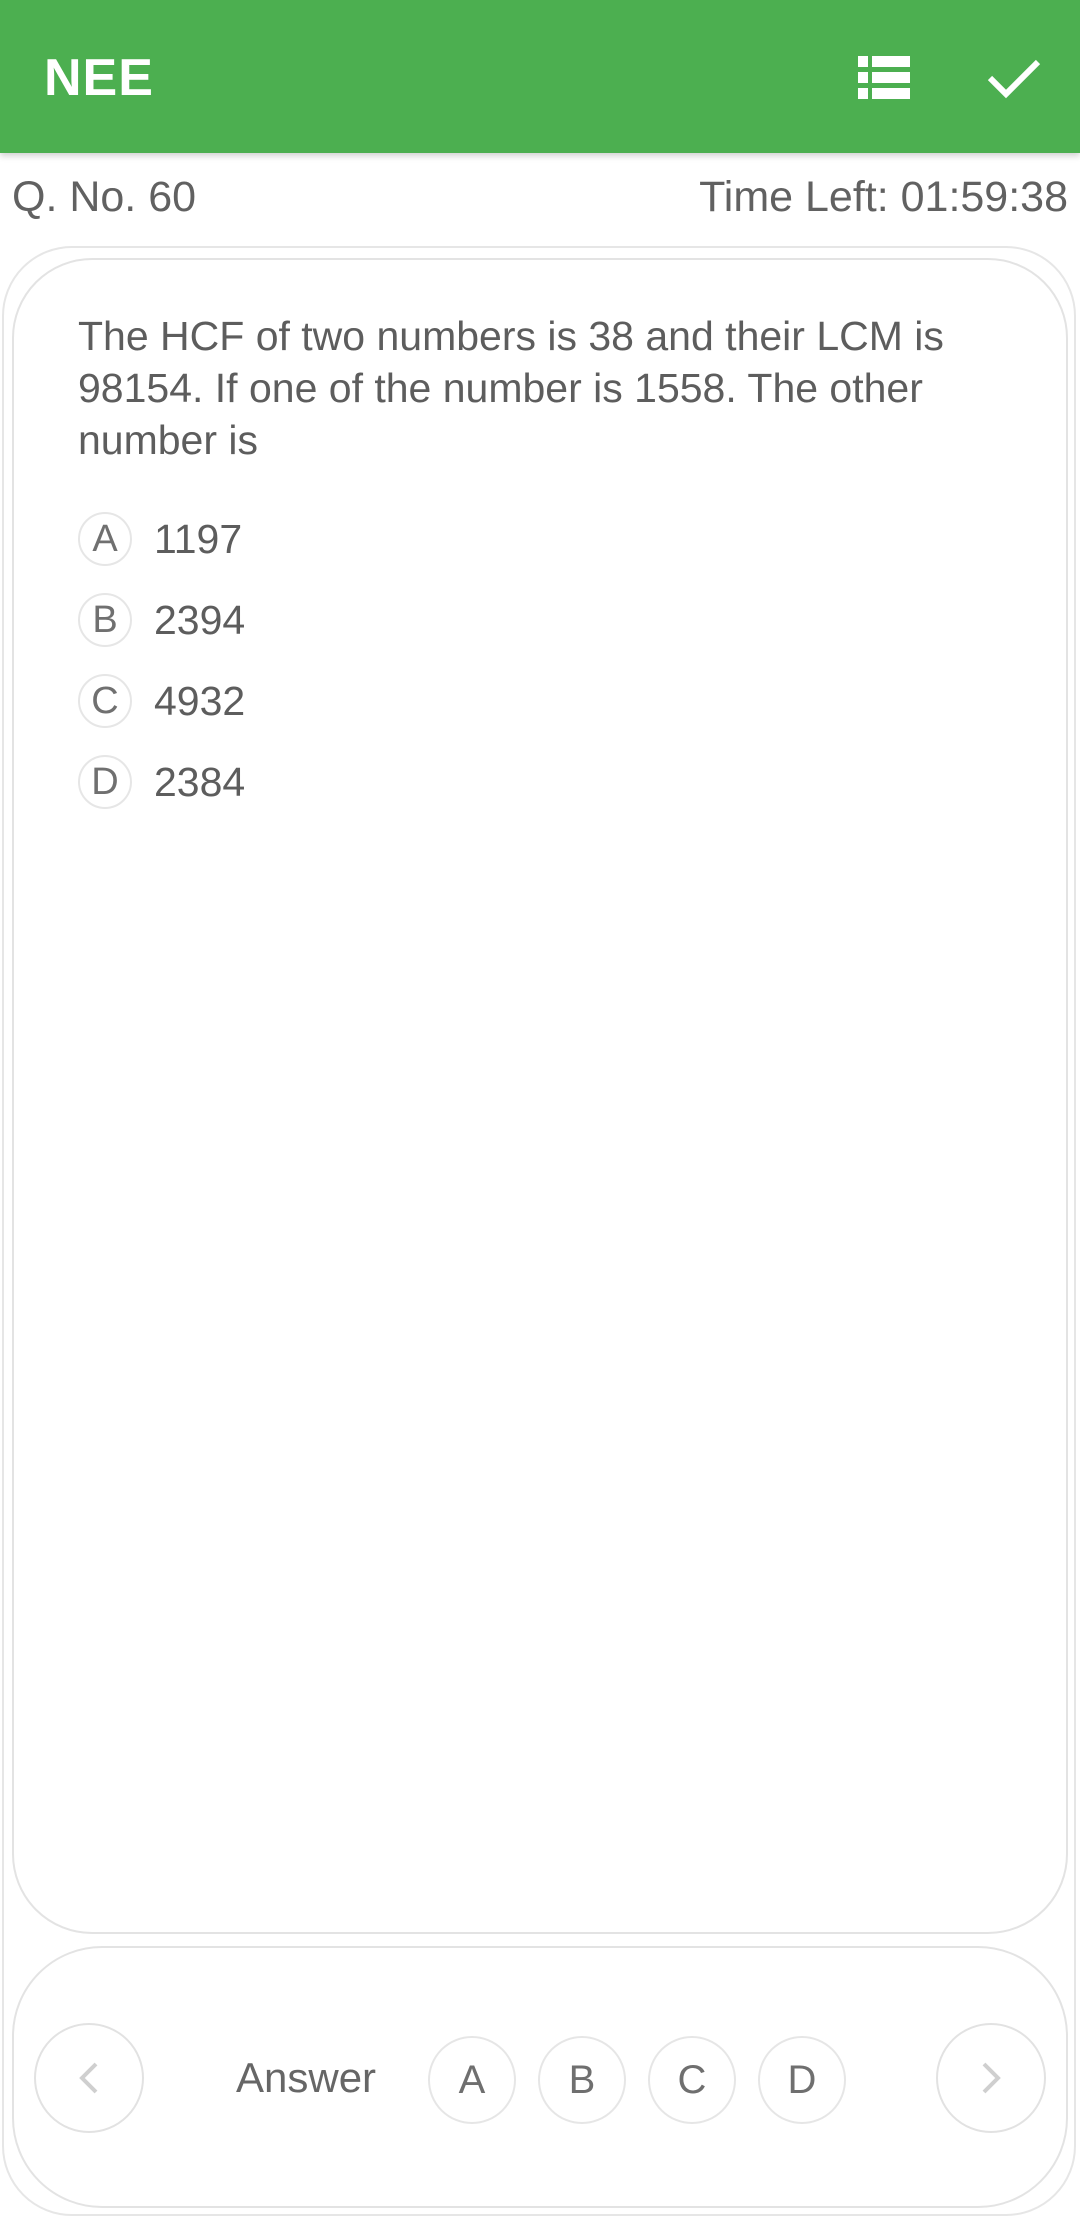 This screenshot has height=2220, width=1080. I want to click on option-letter: C, so click(105, 701).